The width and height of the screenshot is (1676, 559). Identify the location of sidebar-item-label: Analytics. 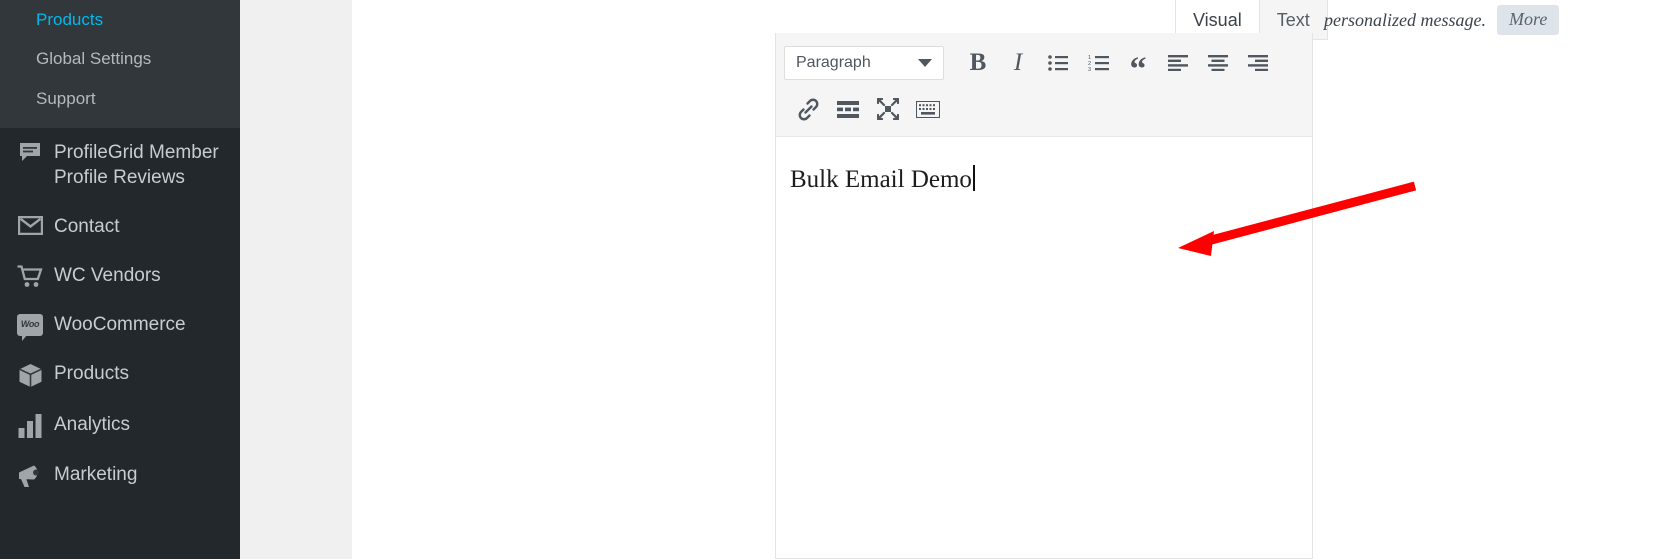
(92, 425).